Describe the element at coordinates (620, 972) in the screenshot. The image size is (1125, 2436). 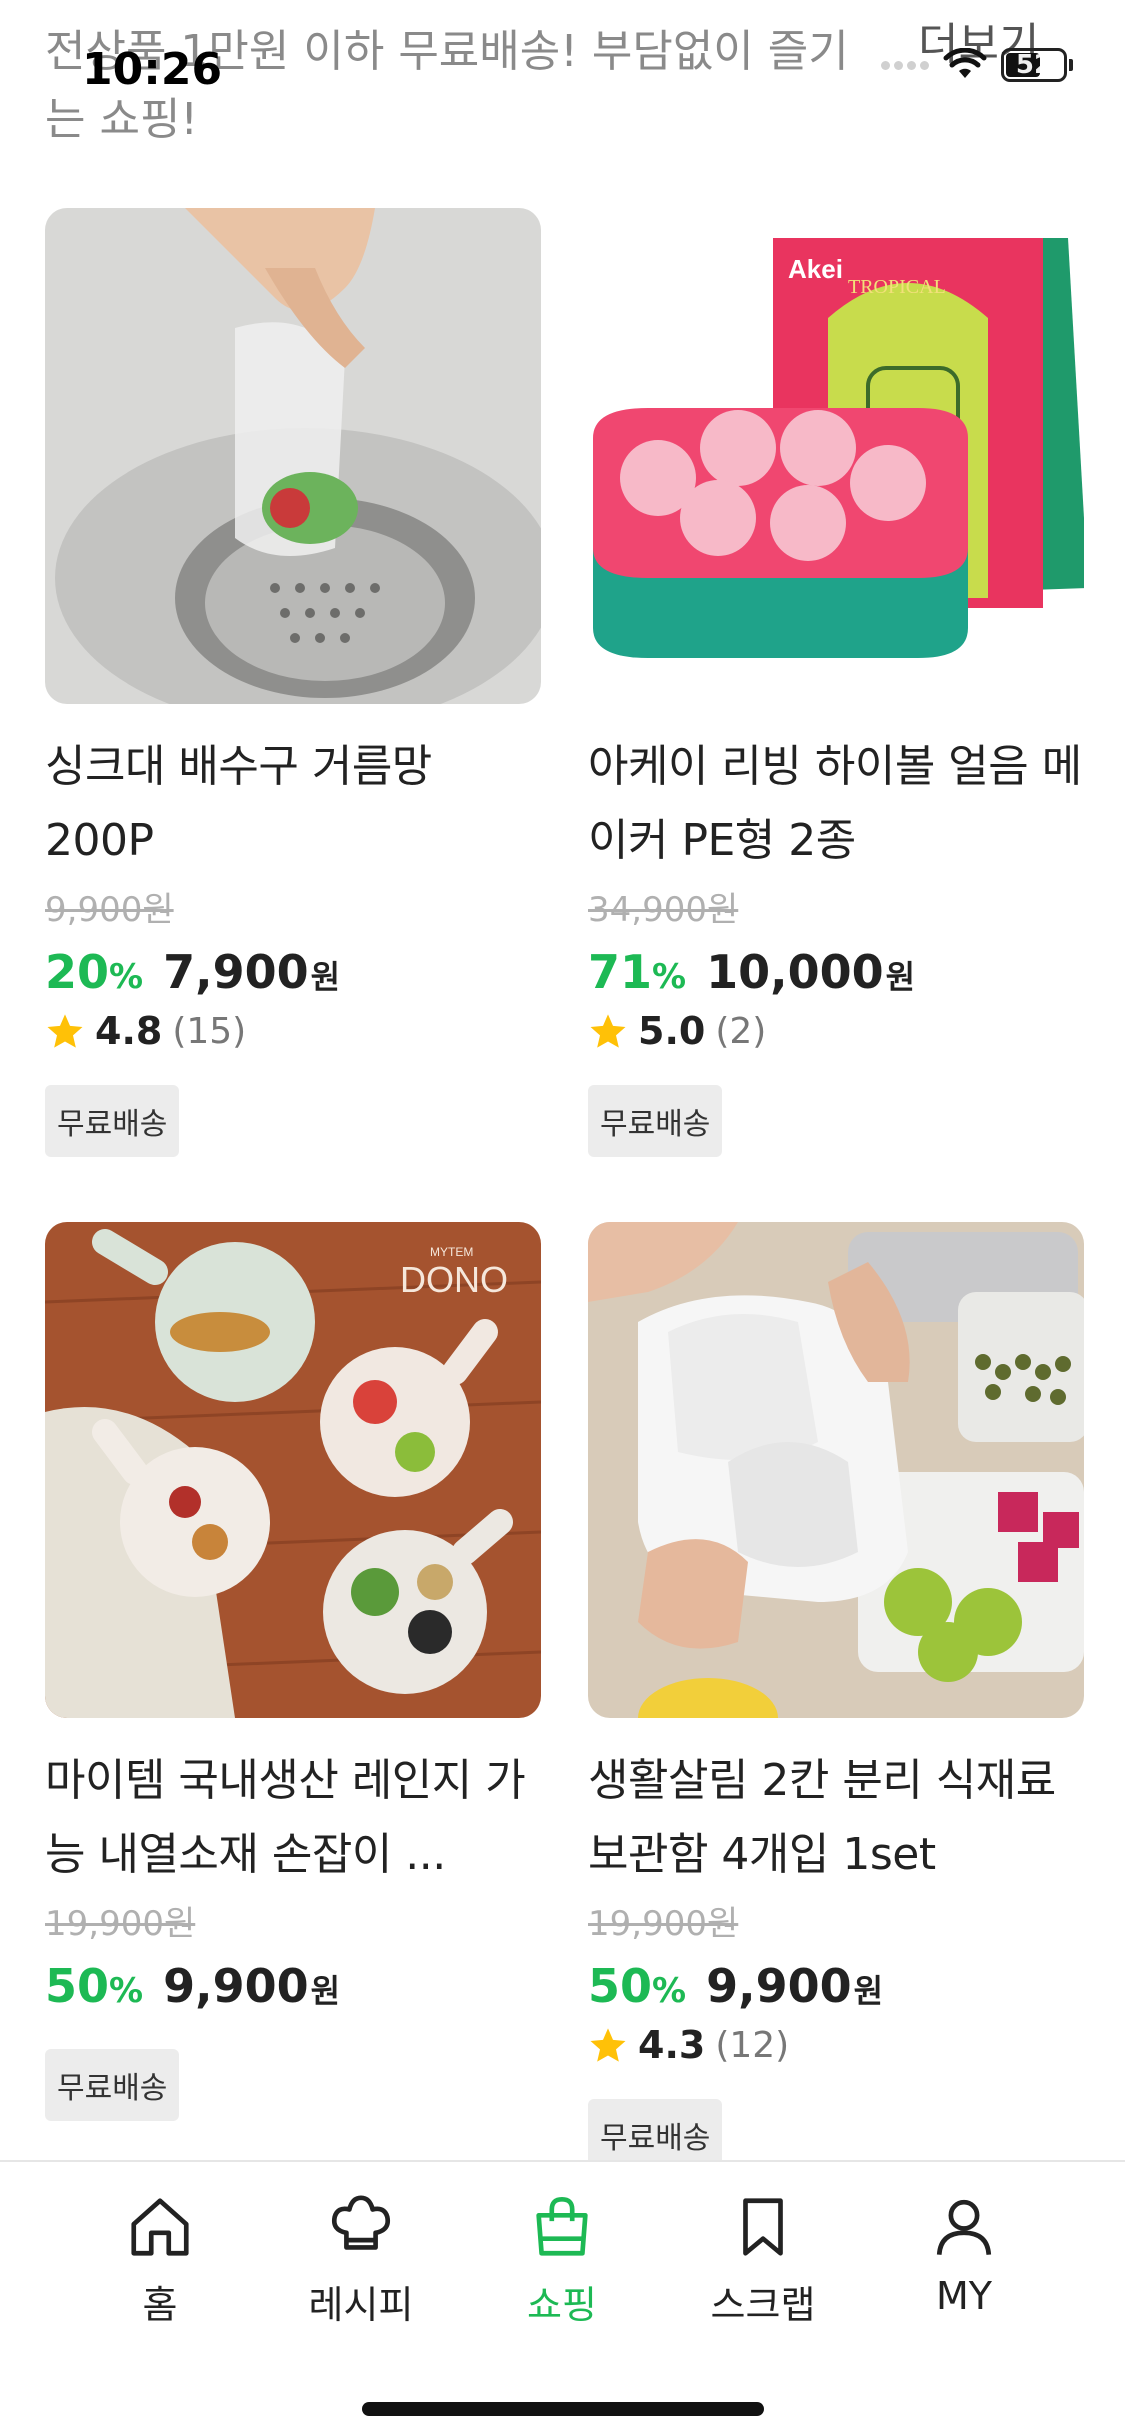
I see `discount-rate: 71` at that location.